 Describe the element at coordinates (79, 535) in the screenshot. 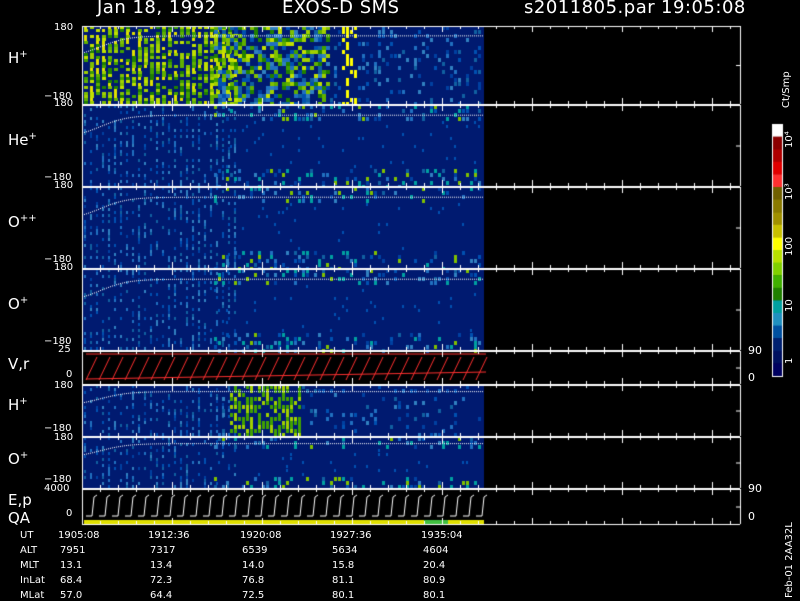

I see `footer-value: 1905:08` at that location.